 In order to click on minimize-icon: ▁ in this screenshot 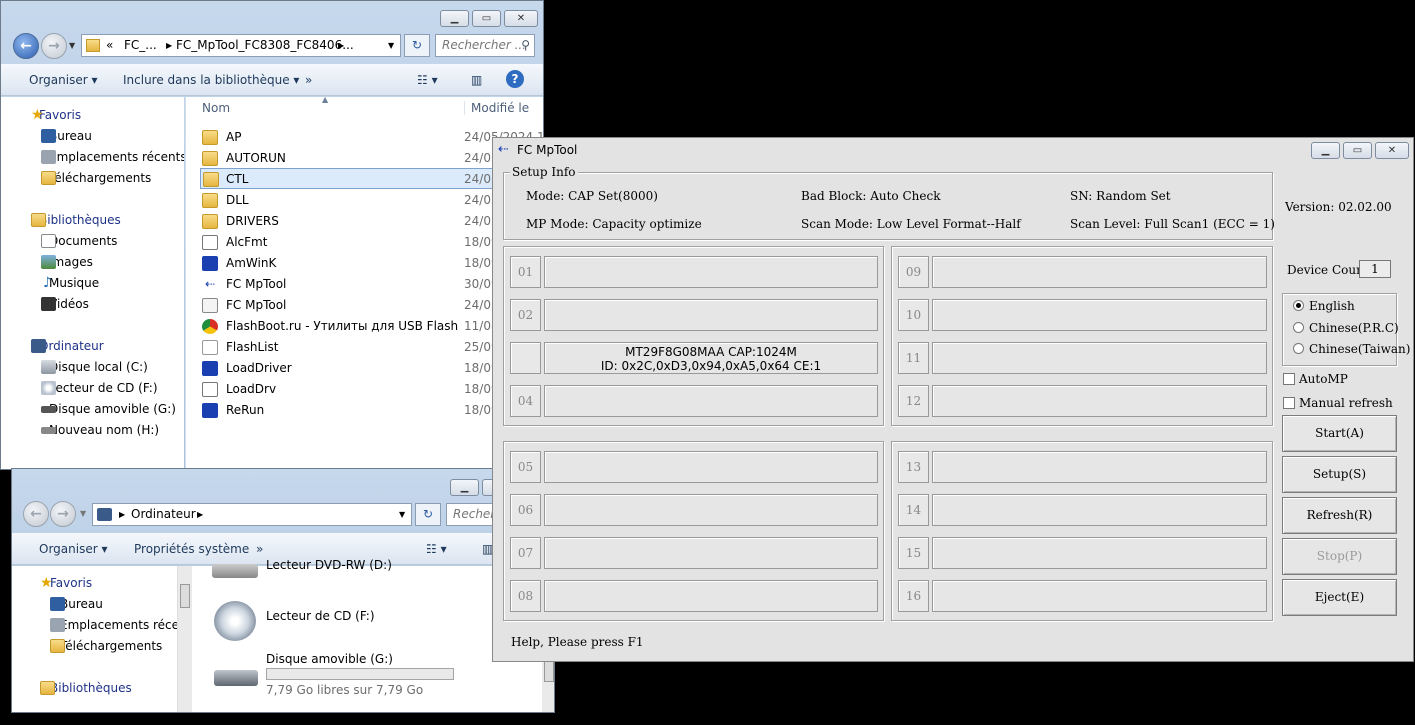, I will do `click(1325, 150)`.